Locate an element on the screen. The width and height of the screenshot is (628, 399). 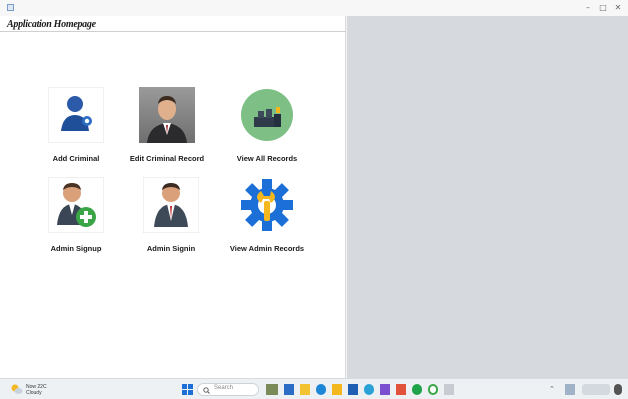
search-icon is located at coordinates (206, 390).